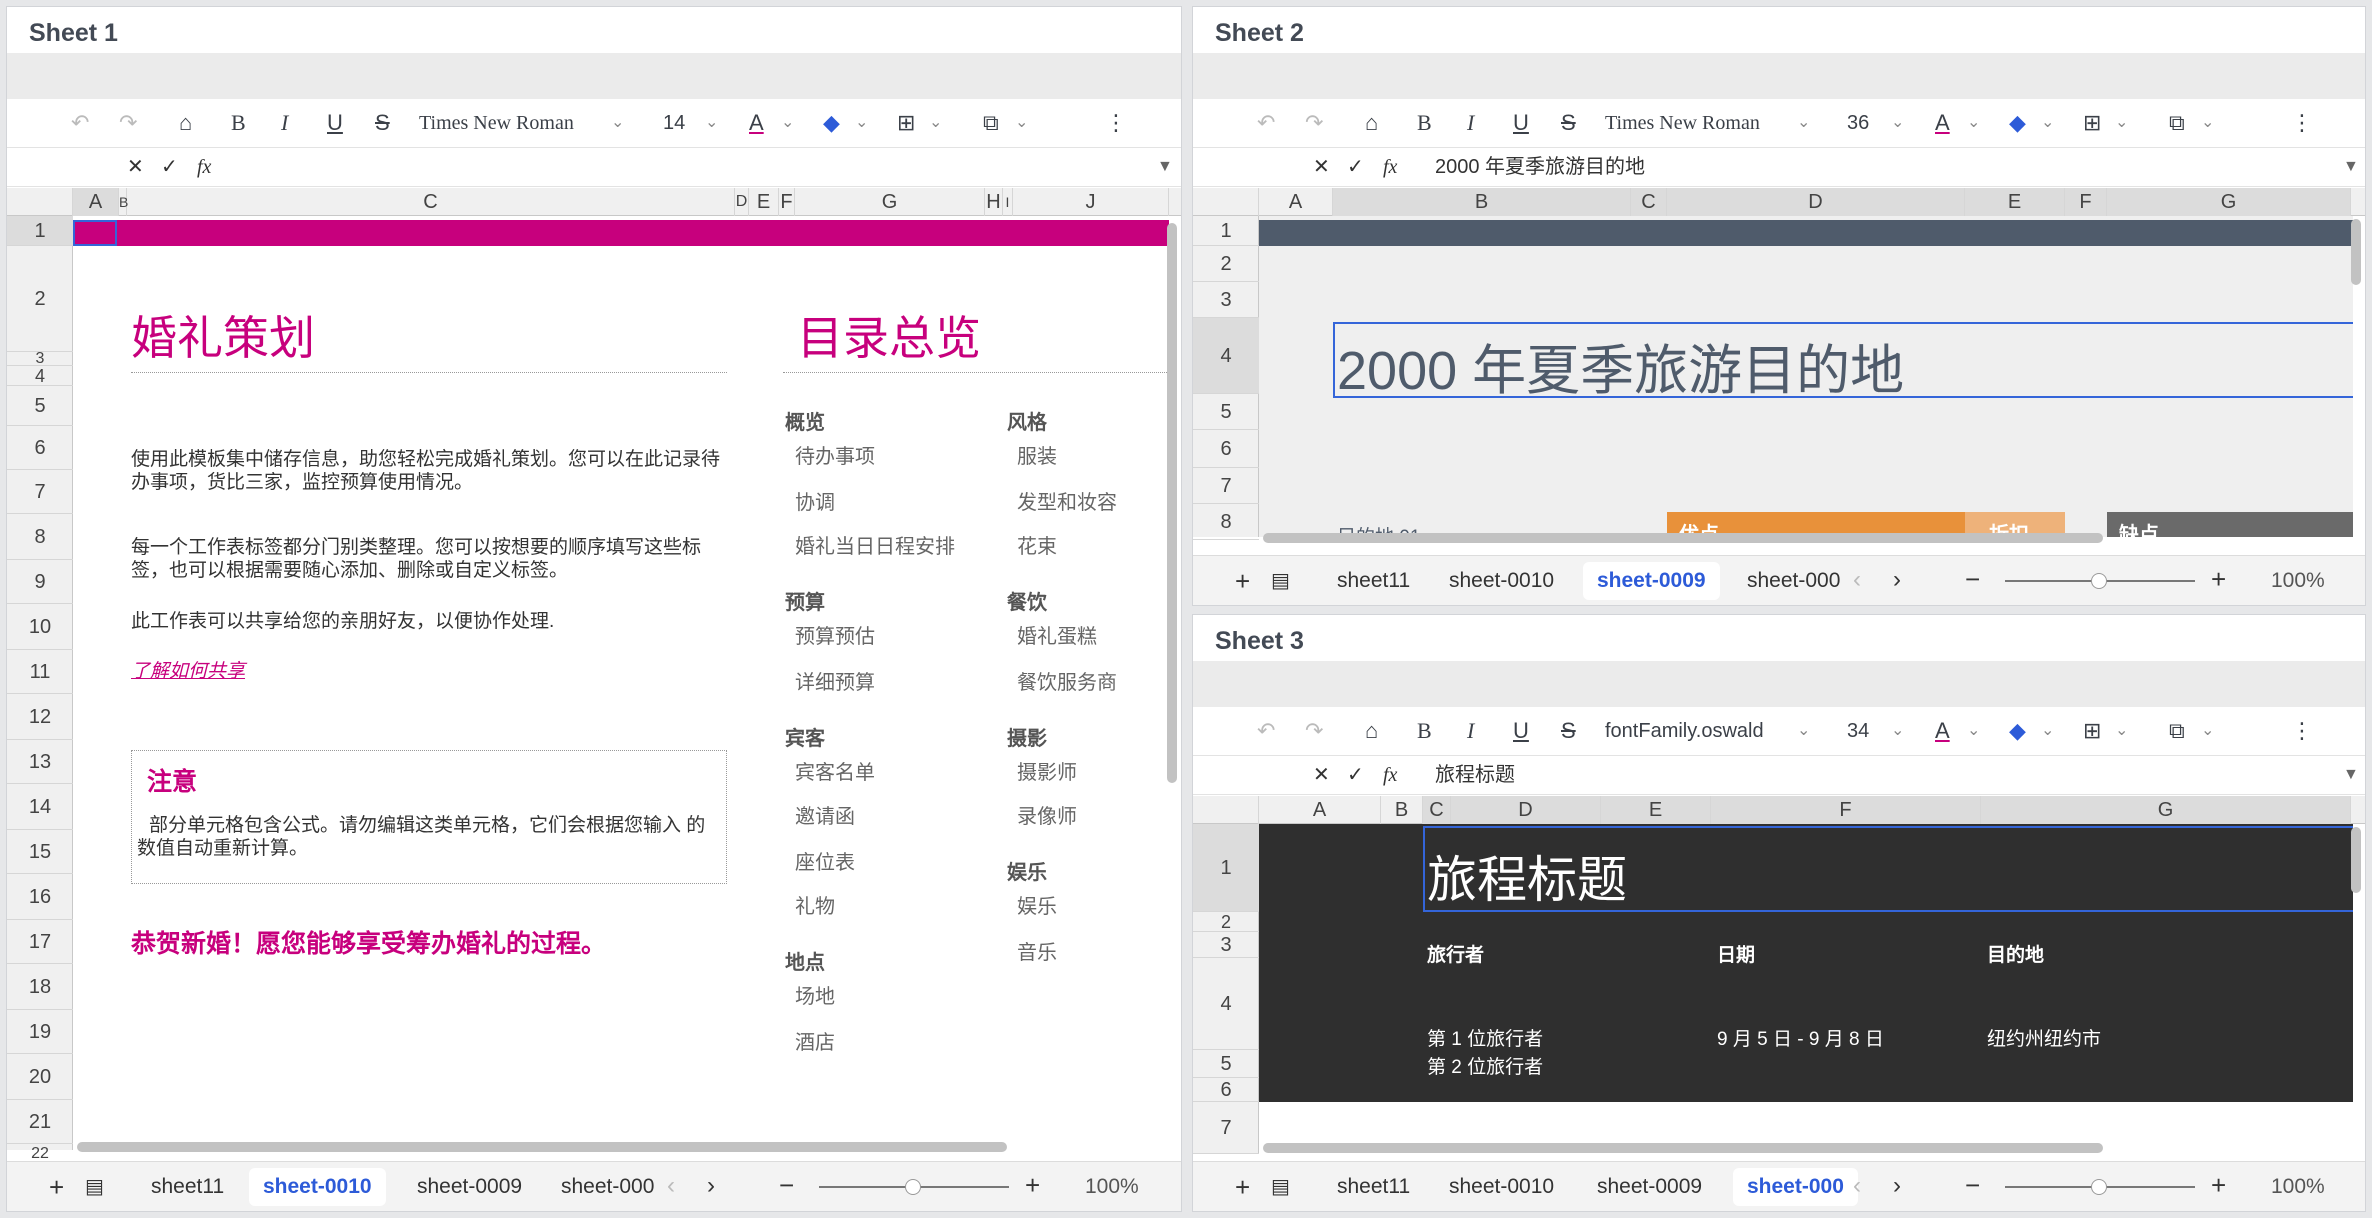 The image size is (2372, 1218). What do you see at coordinates (1816, 202) in the screenshot?
I see `column-header-cell: D` at bounding box center [1816, 202].